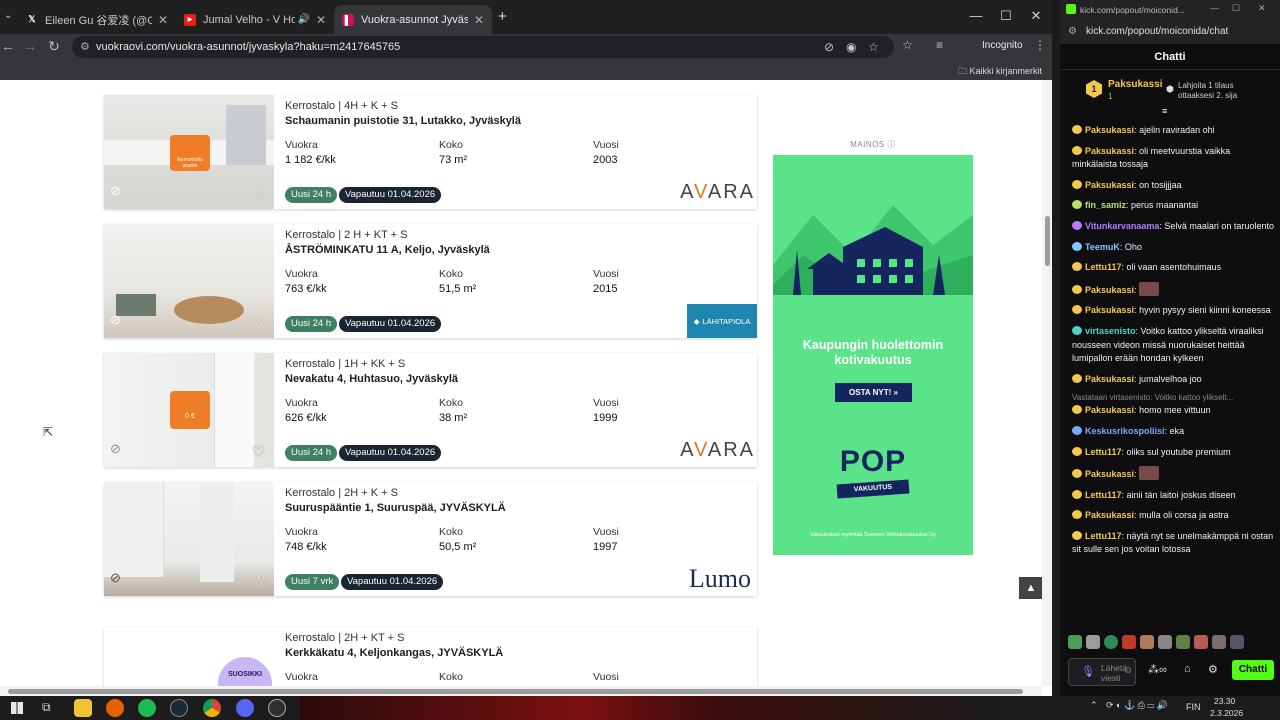  I want to click on spotify-icon, so click(147, 708).